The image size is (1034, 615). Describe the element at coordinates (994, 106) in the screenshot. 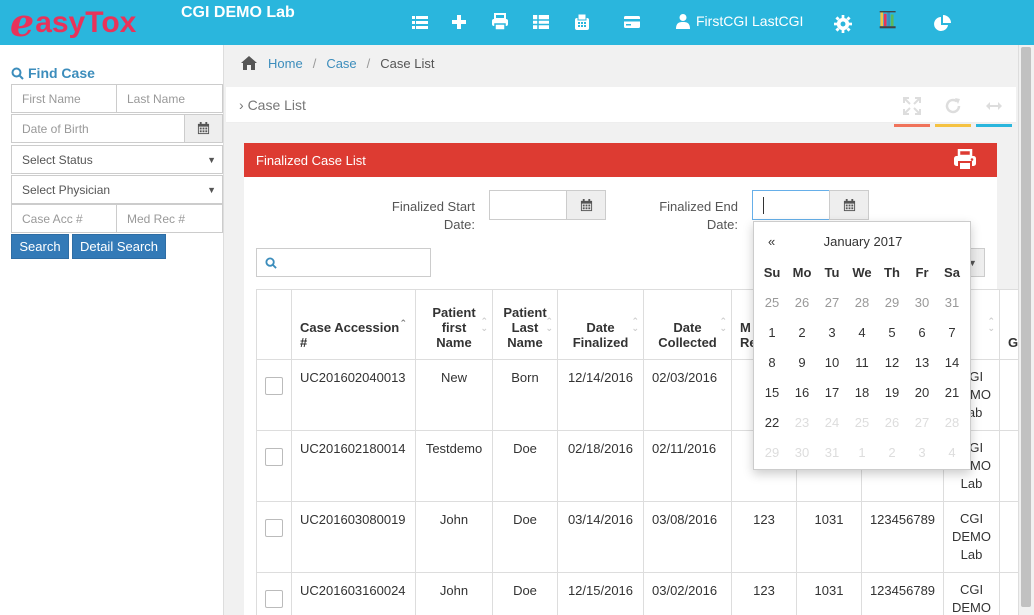

I see `resize-horizontal-icon` at that location.